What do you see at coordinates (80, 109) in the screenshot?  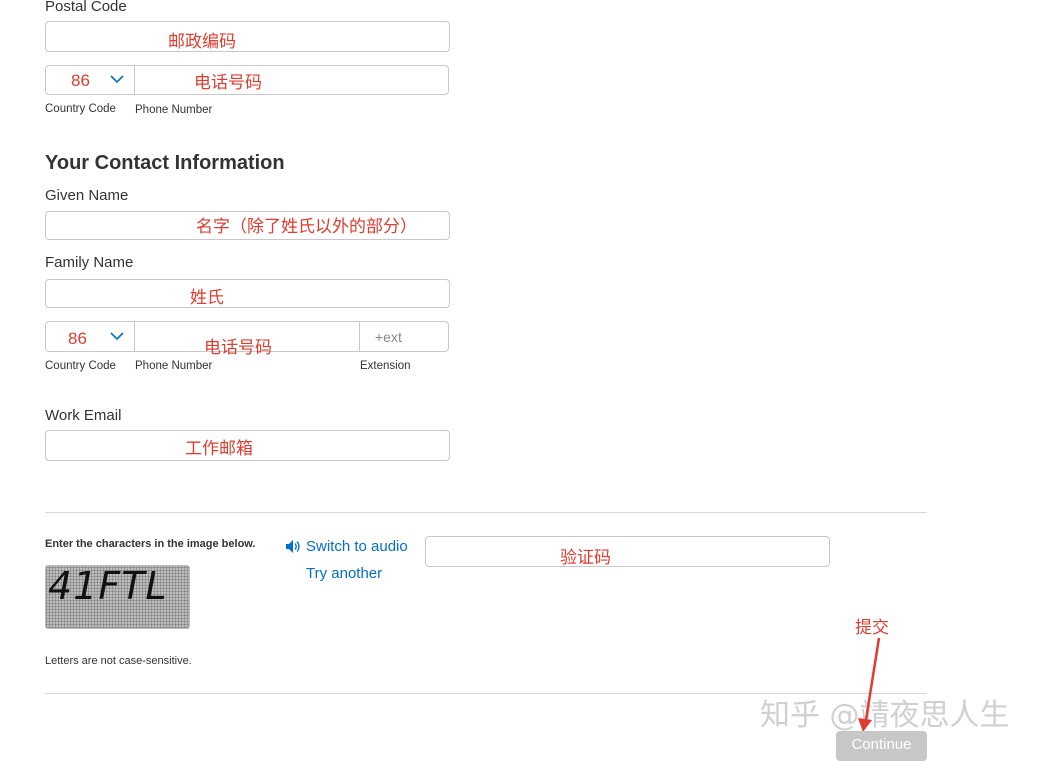 I see `country-code-label-1: Country Code` at bounding box center [80, 109].